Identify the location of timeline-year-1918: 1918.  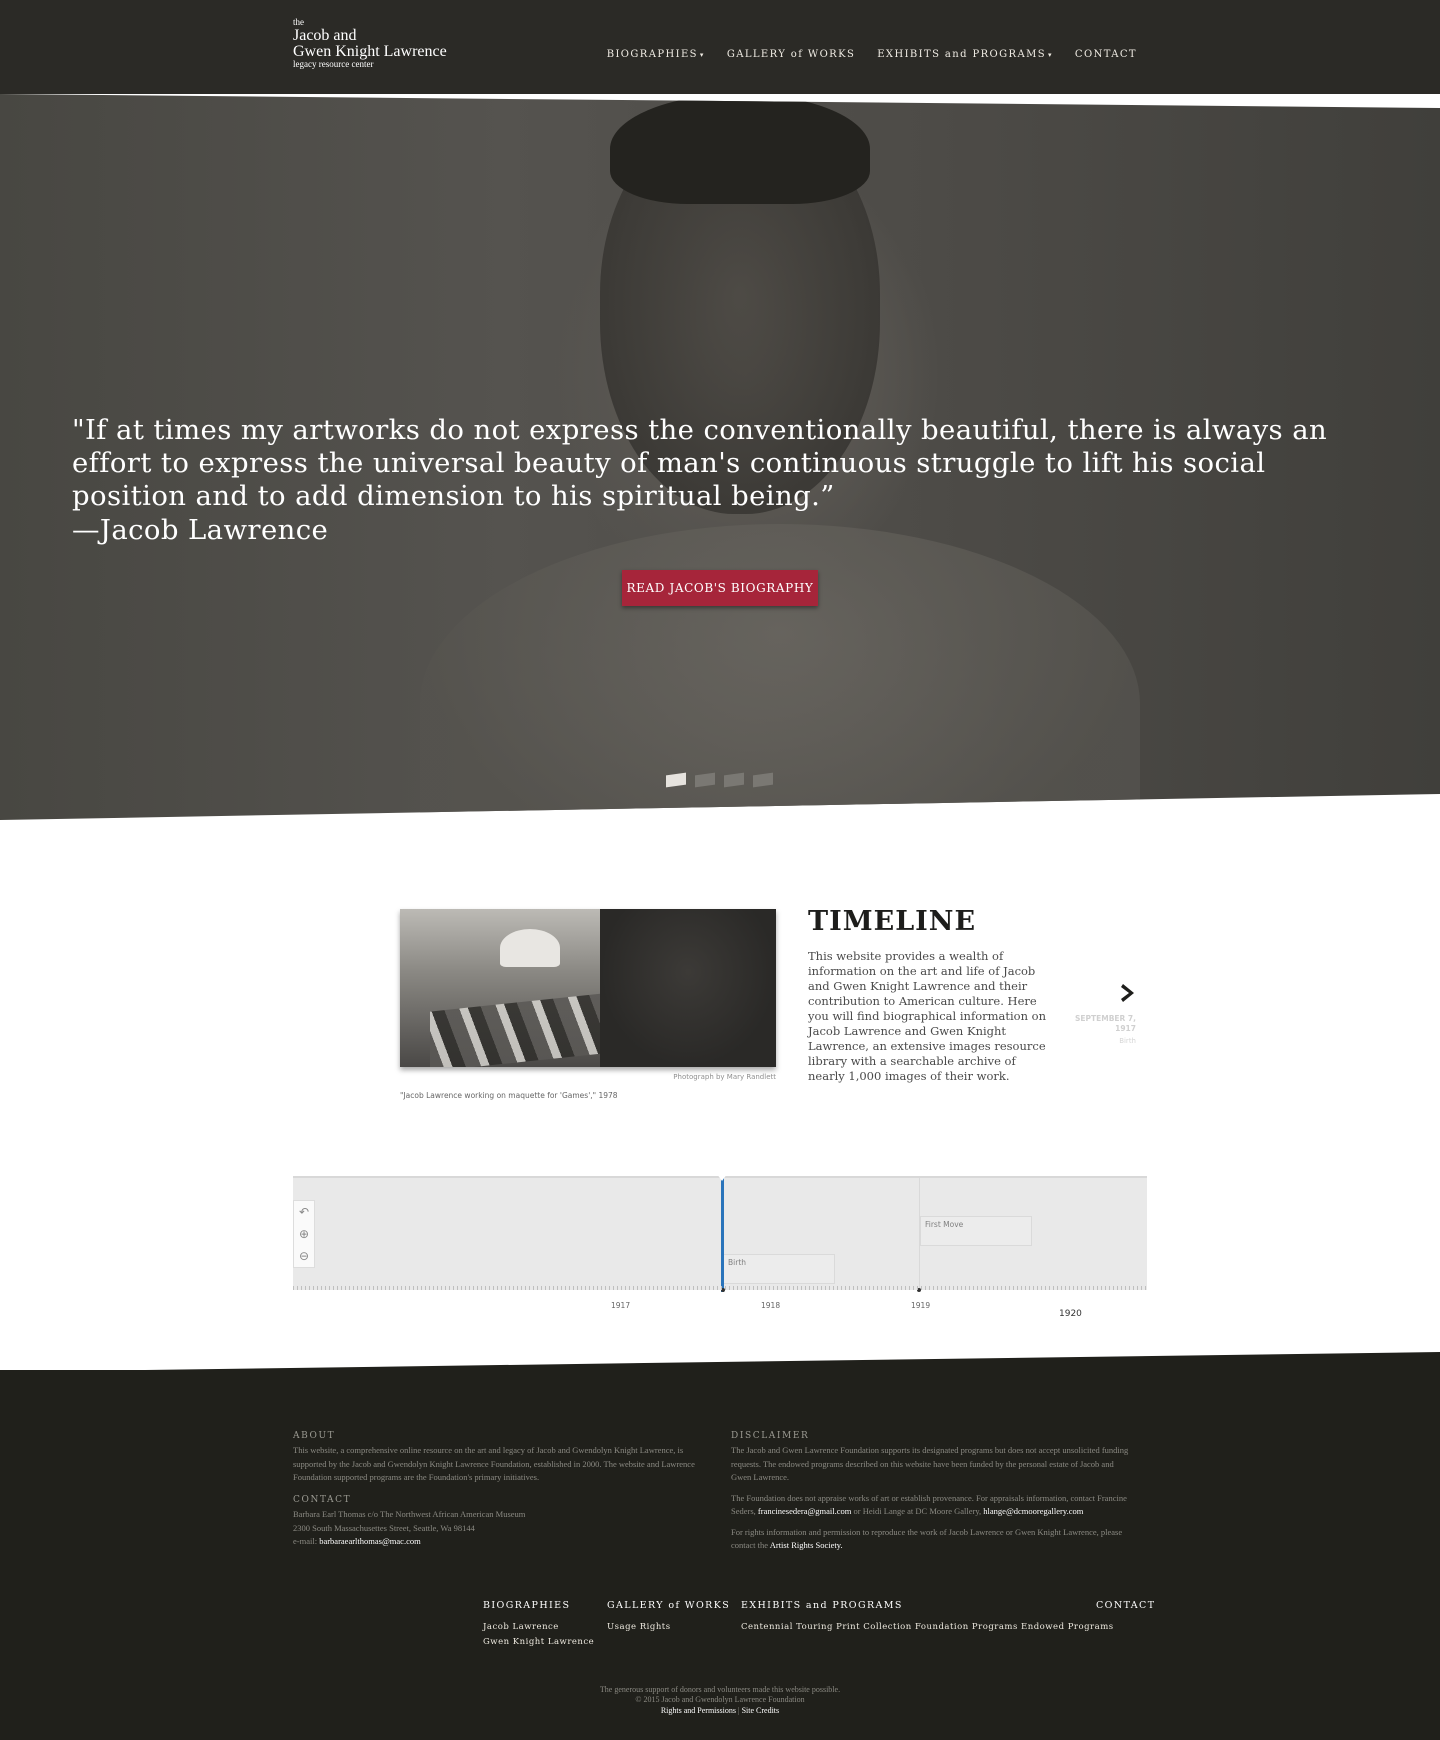
(771, 1305).